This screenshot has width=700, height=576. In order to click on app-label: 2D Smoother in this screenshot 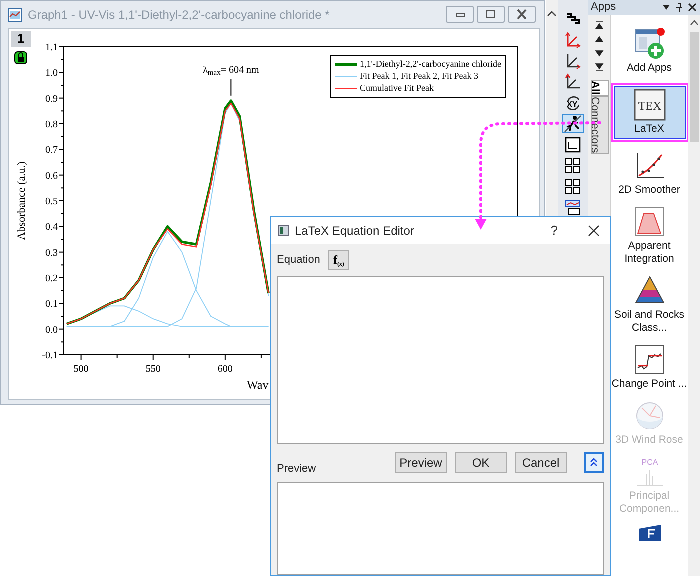, I will do `click(650, 190)`.